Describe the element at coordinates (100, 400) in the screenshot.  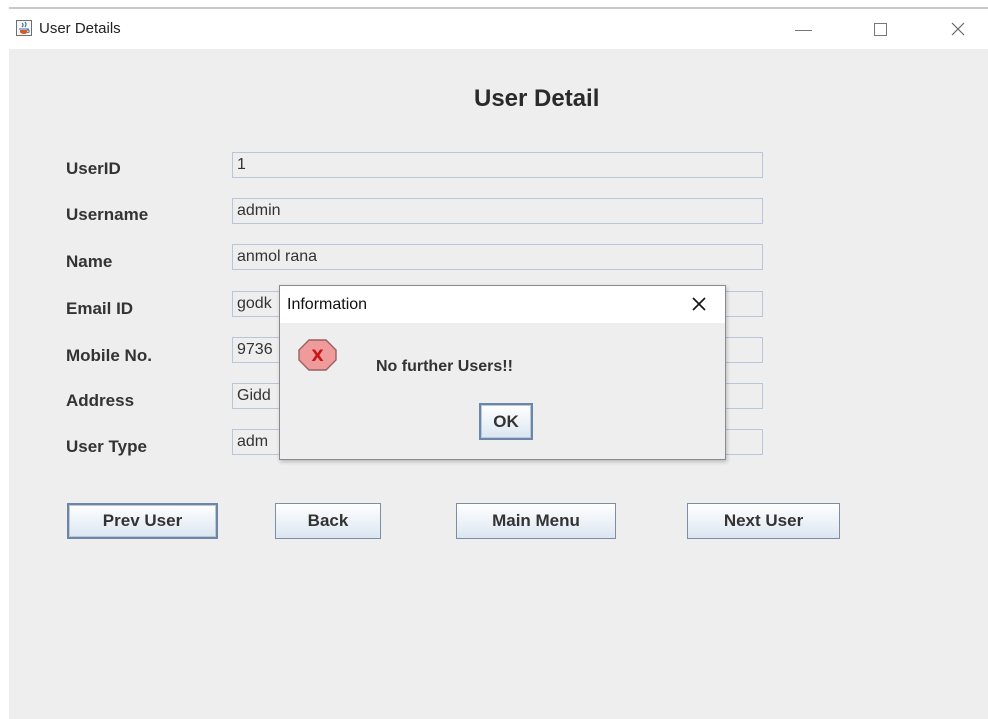
I see `address-label: Address` at that location.